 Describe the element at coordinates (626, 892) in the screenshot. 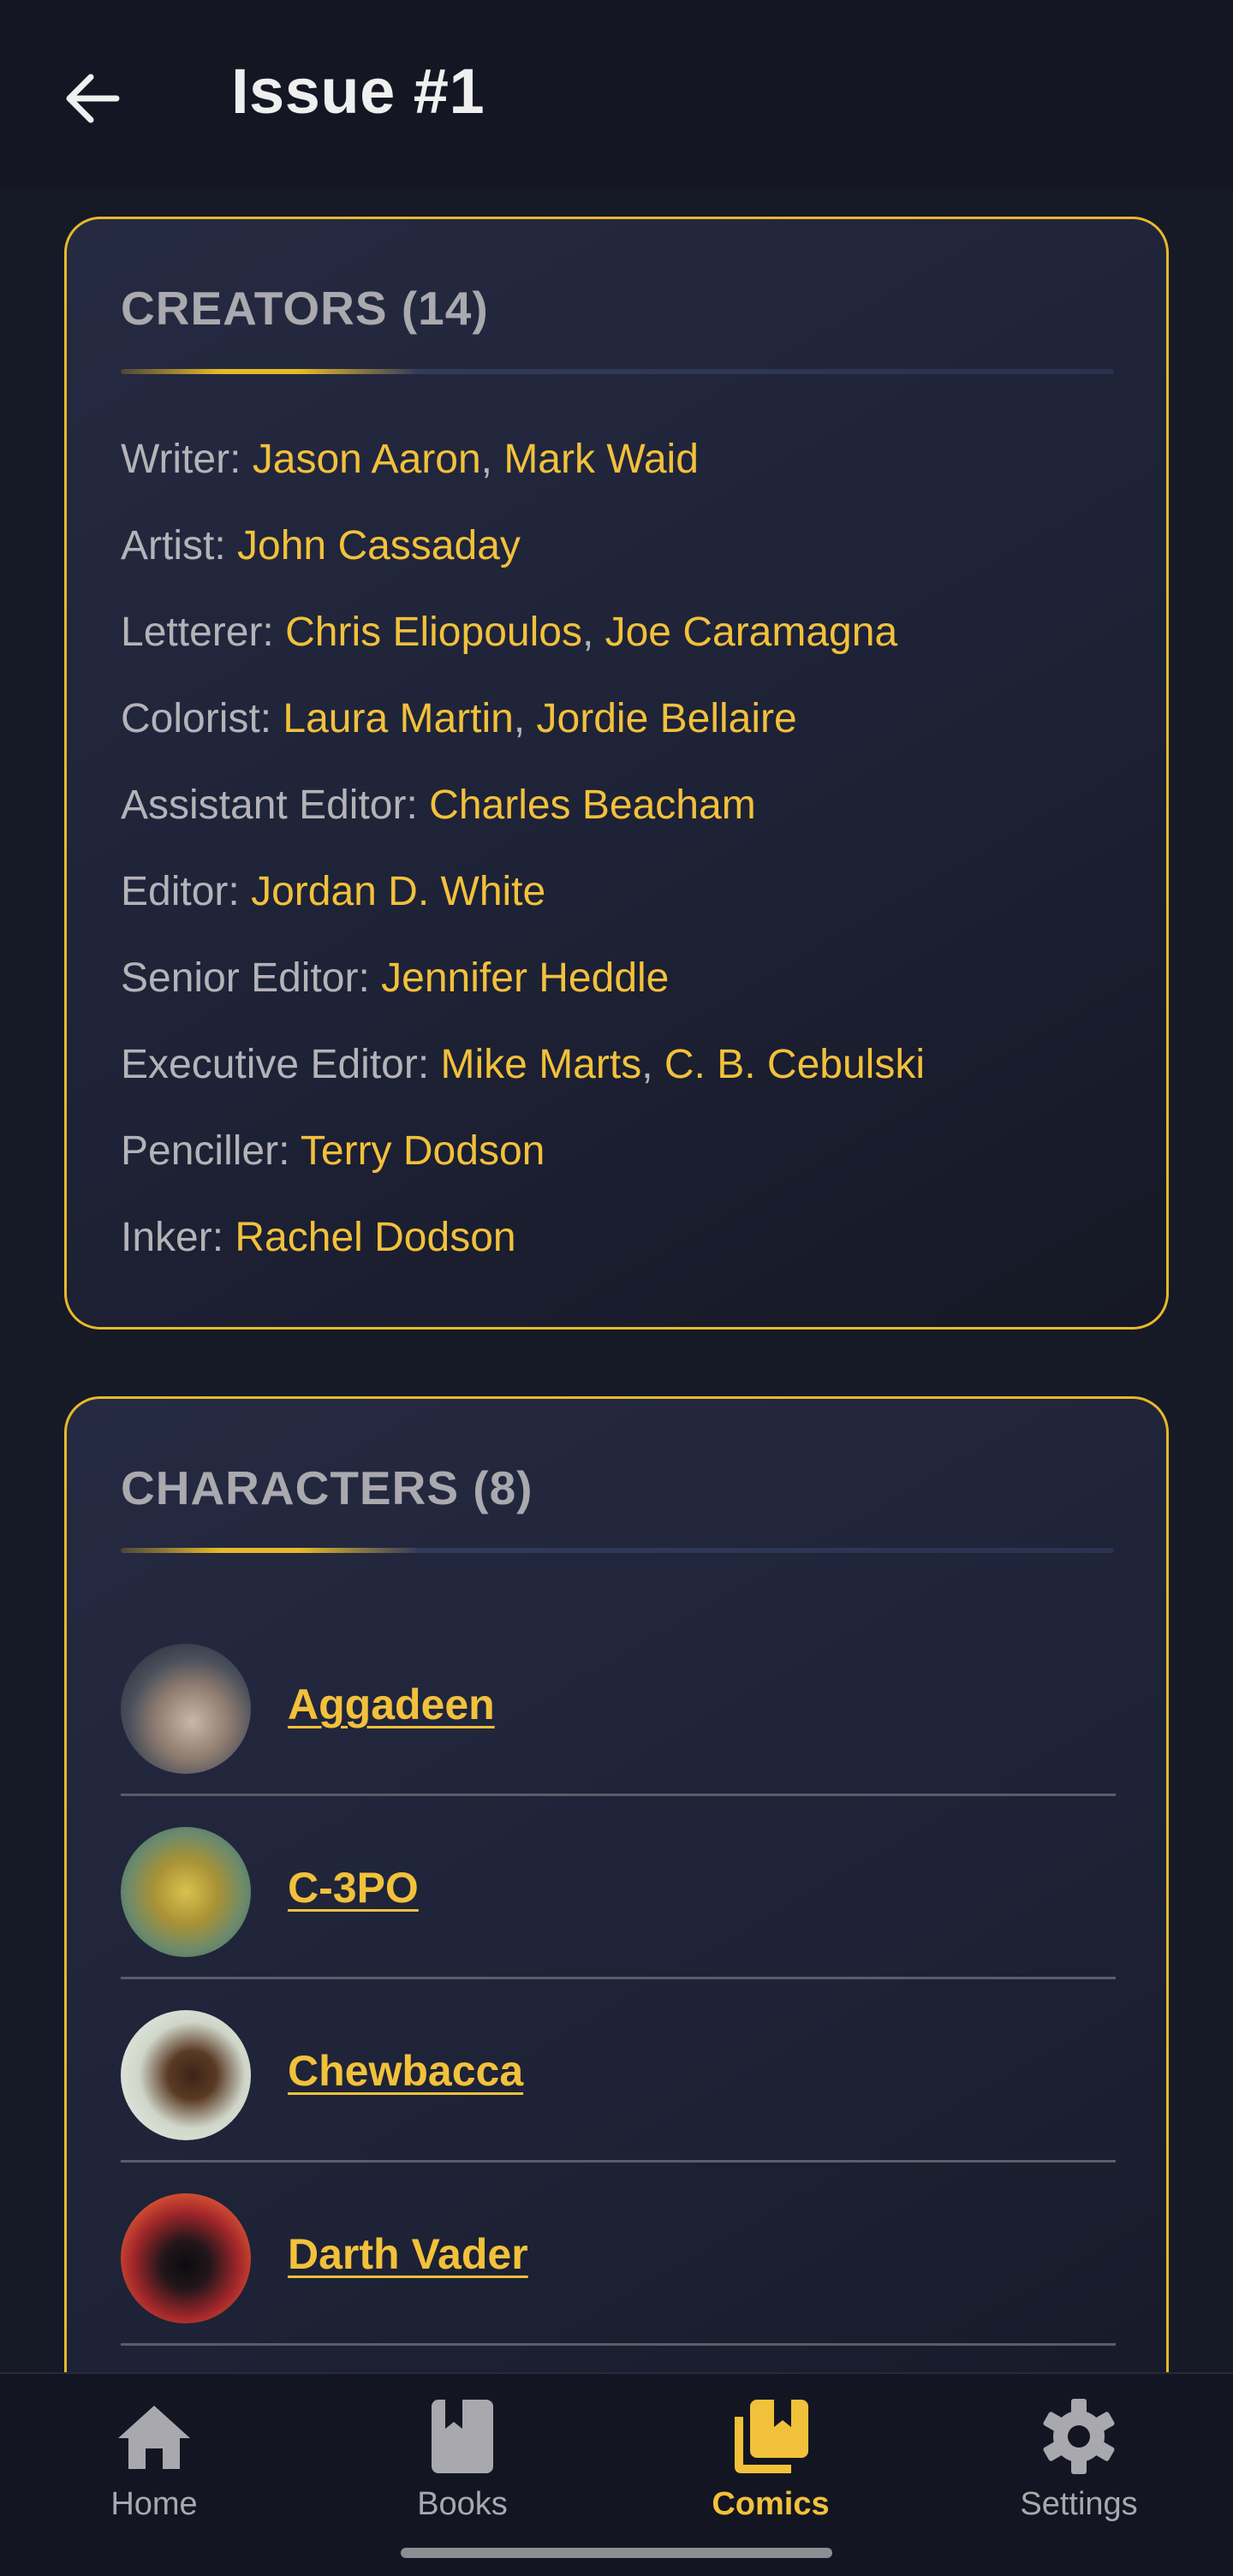

I see `credit-row: Editor: Jordan D. White` at that location.